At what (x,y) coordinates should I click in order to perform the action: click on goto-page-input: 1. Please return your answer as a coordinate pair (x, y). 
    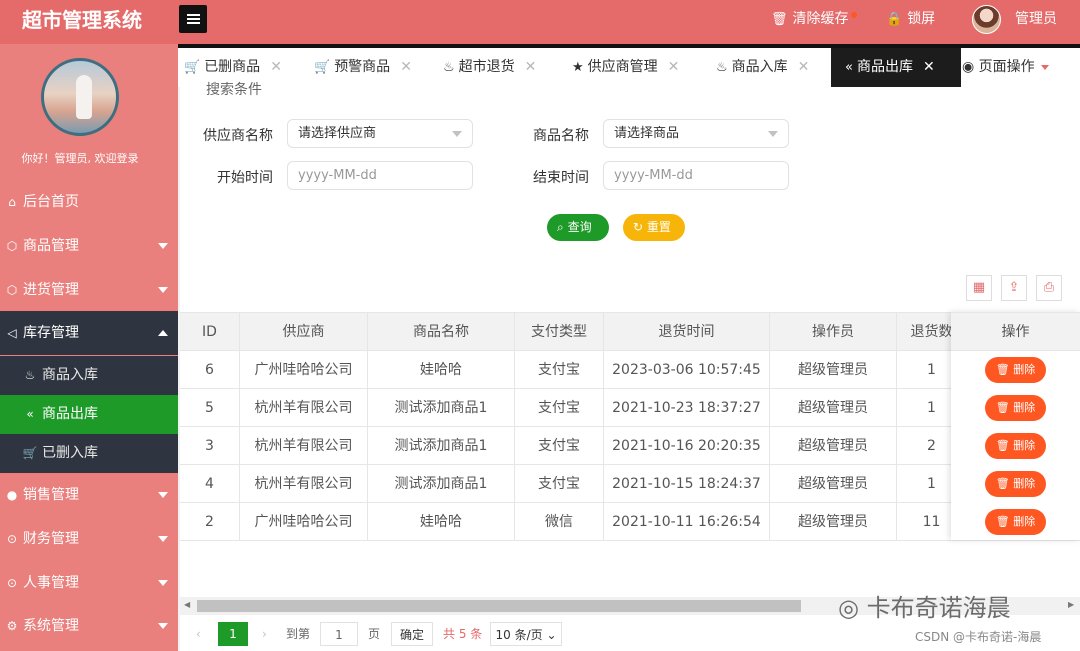
    Looking at the image, I should click on (339, 634).